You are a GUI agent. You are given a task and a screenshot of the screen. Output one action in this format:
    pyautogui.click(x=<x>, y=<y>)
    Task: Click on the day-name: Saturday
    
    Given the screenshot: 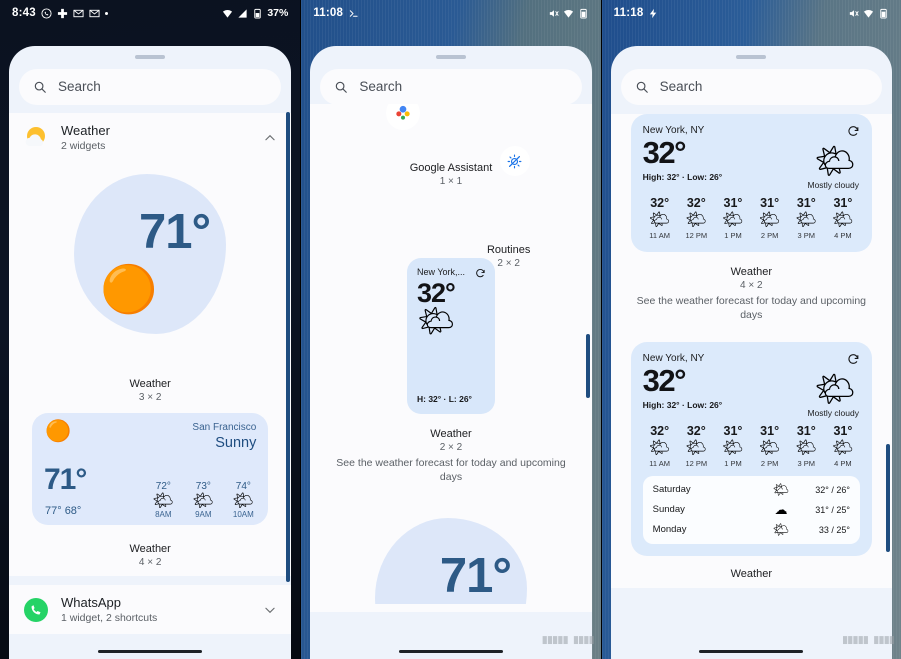 What is the action you would take?
    pyautogui.click(x=671, y=490)
    